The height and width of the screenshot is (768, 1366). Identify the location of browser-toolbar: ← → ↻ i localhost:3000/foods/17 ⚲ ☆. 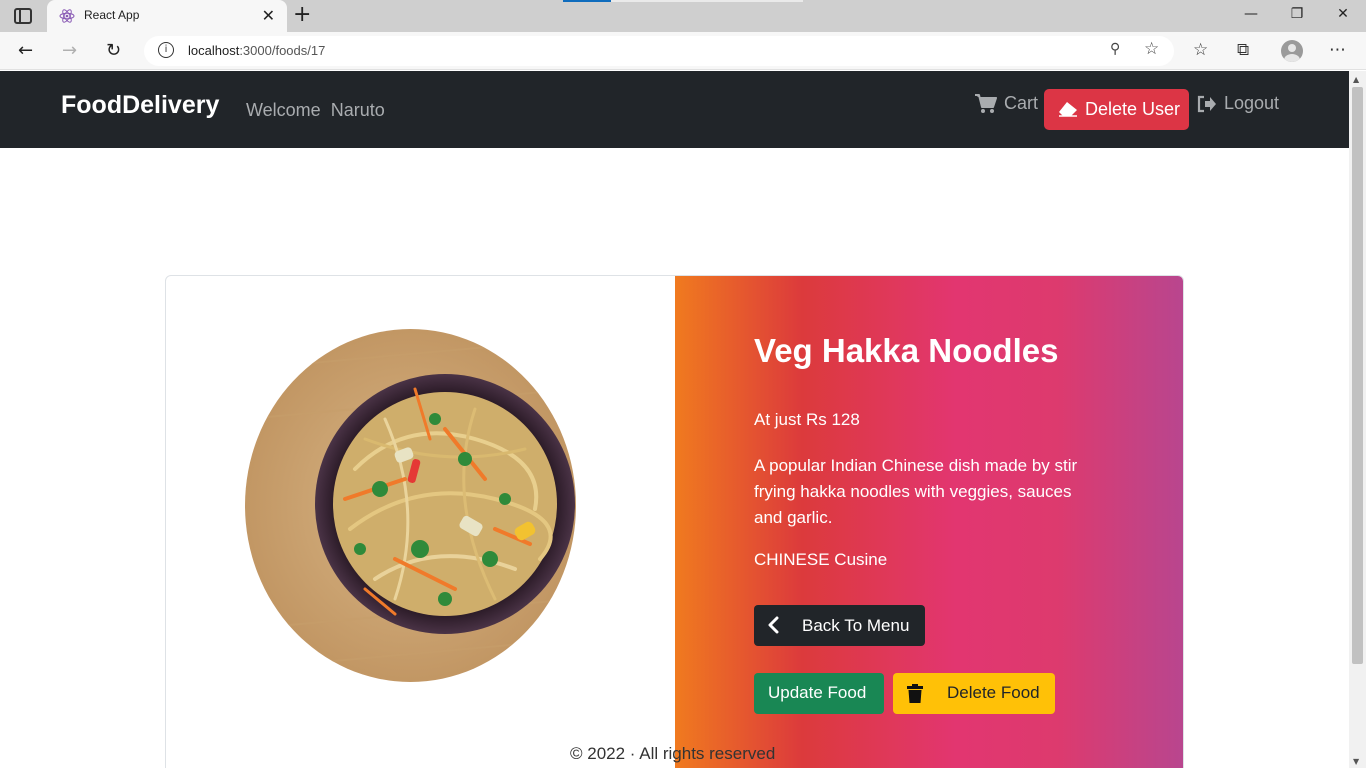
(683, 51).